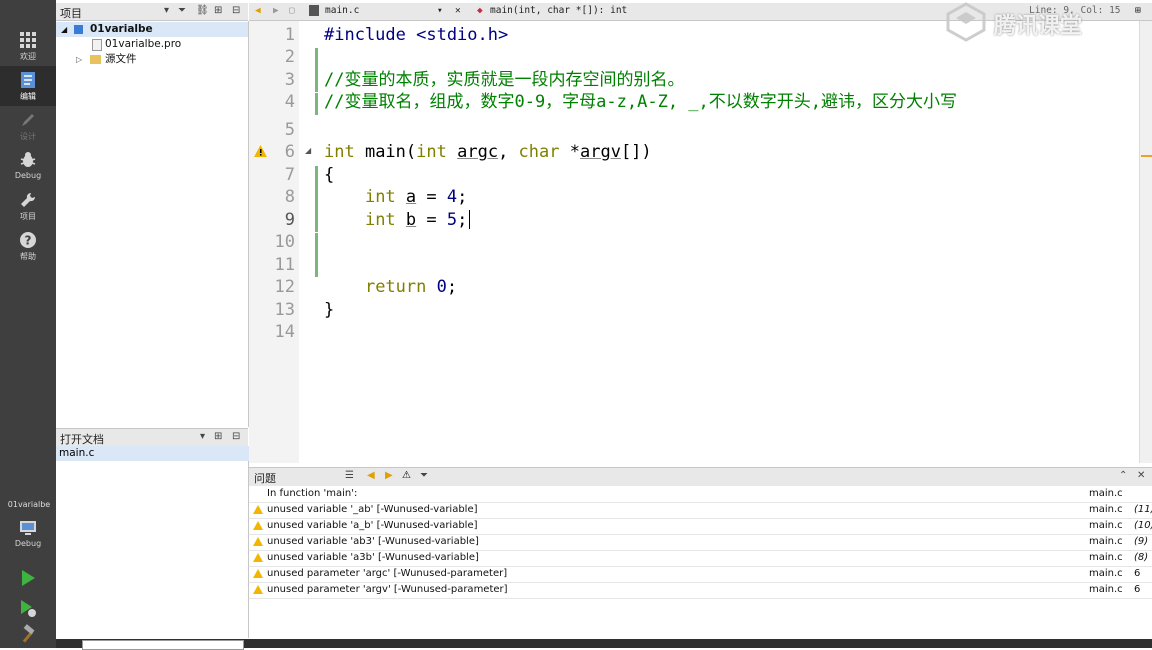  Describe the element at coordinates (1038, 26) in the screenshot. I see `watermark-text: 腾讯课堂` at that location.